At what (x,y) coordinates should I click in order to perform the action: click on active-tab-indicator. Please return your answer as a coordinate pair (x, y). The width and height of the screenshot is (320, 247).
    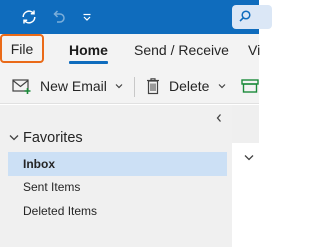
    Looking at the image, I should click on (88, 62).